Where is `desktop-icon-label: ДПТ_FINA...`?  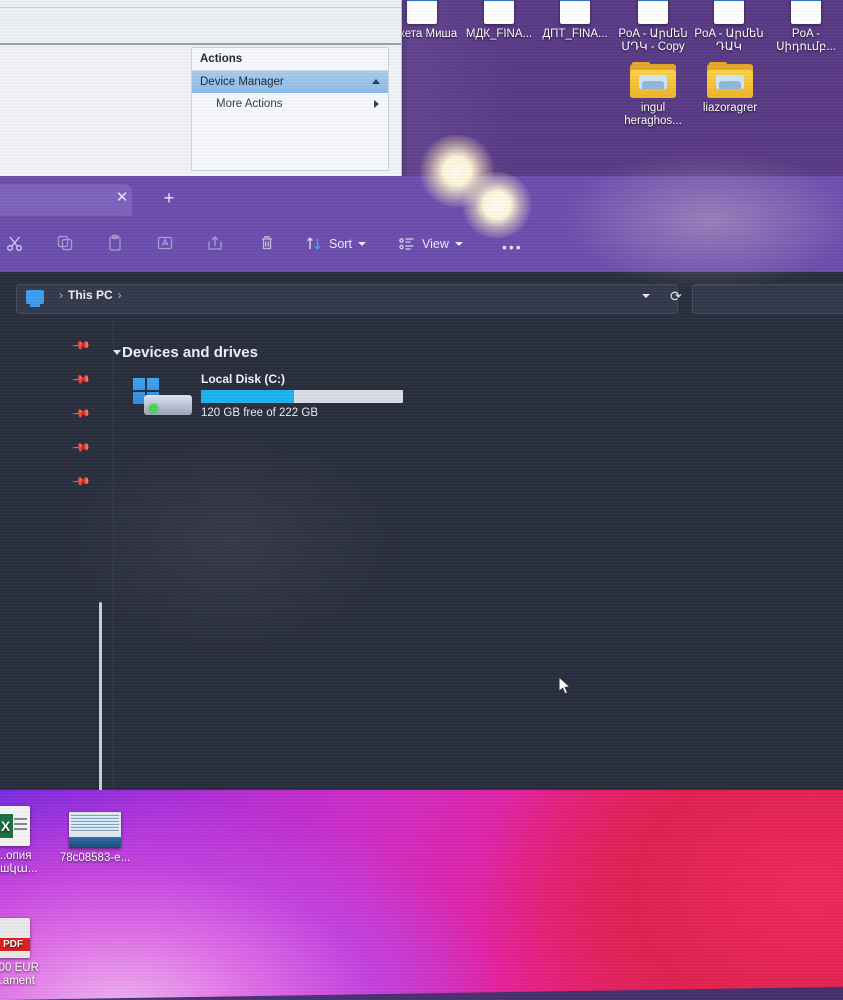
desktop-icon-label: ДПТ_FINA... is located at coordinates (575, 34).